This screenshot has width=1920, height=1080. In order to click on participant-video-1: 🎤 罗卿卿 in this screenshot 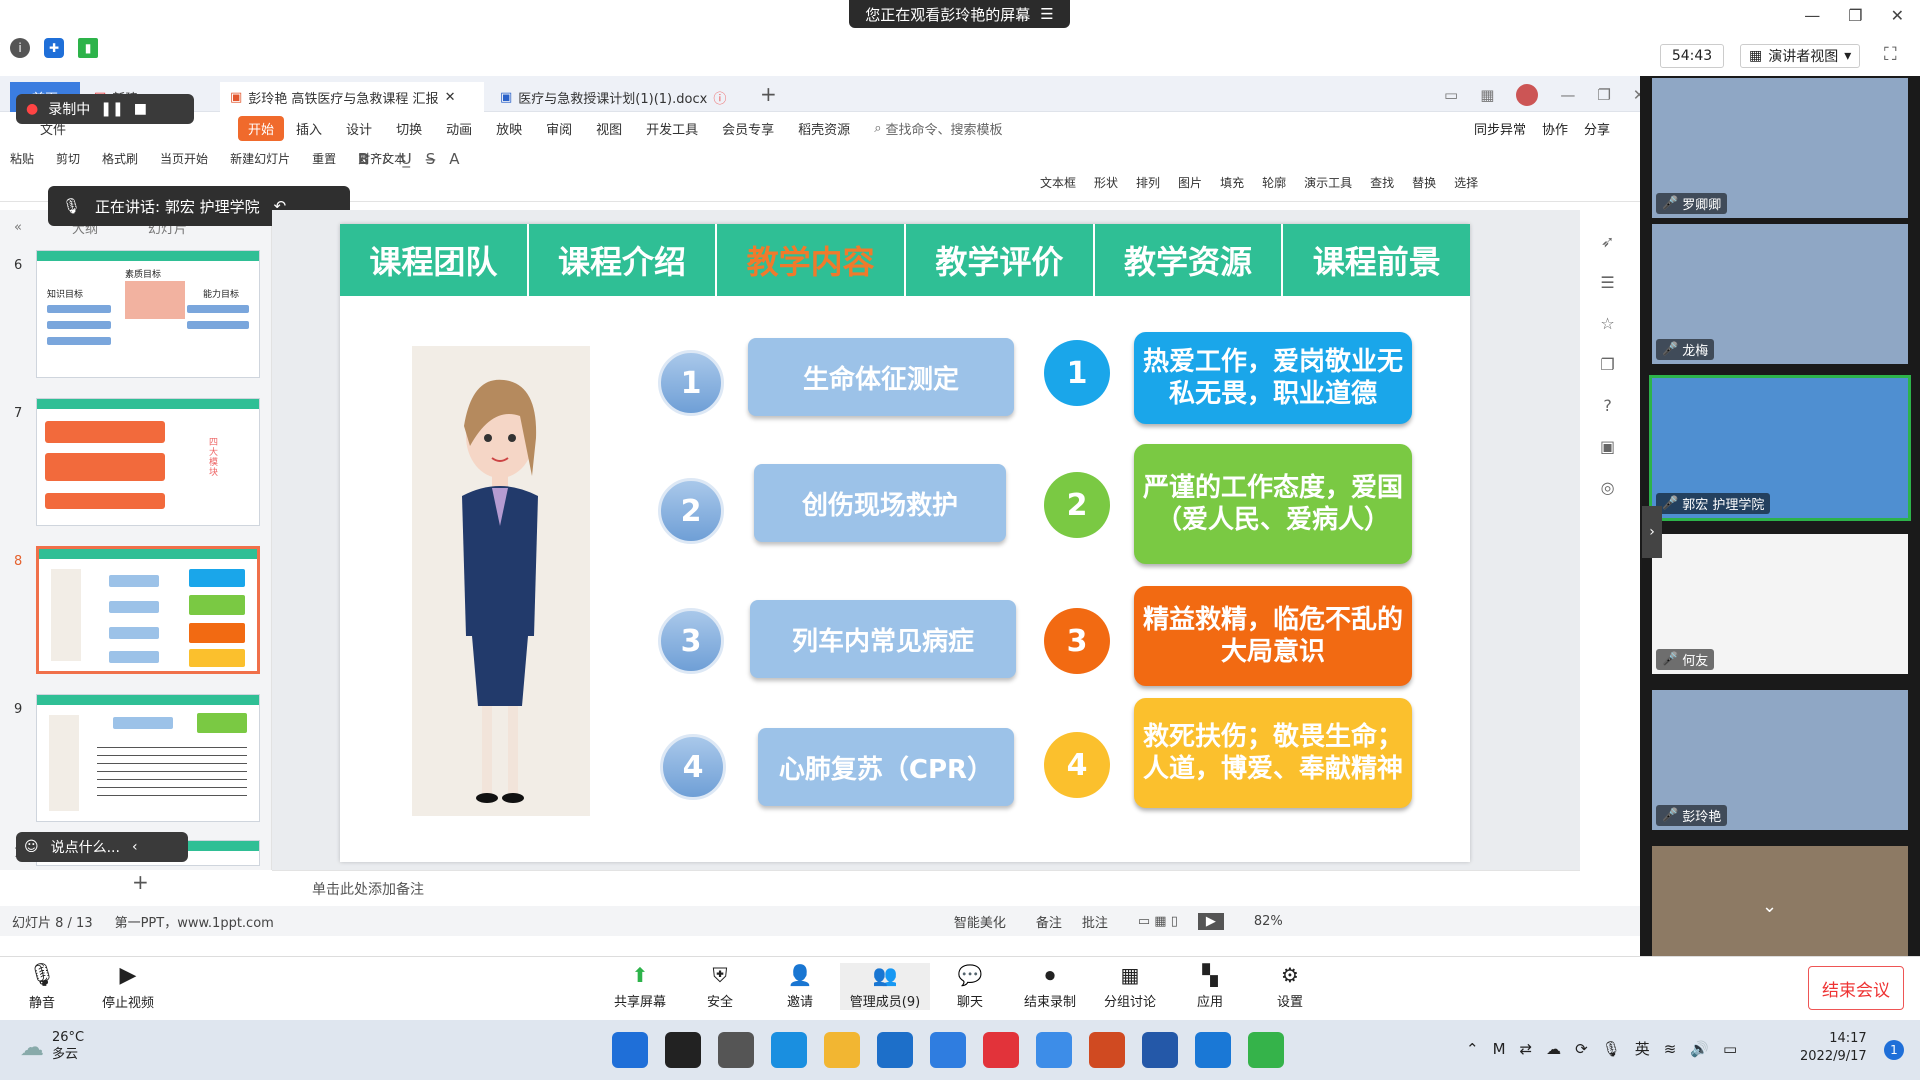, I will do `click(1780, 148)`.